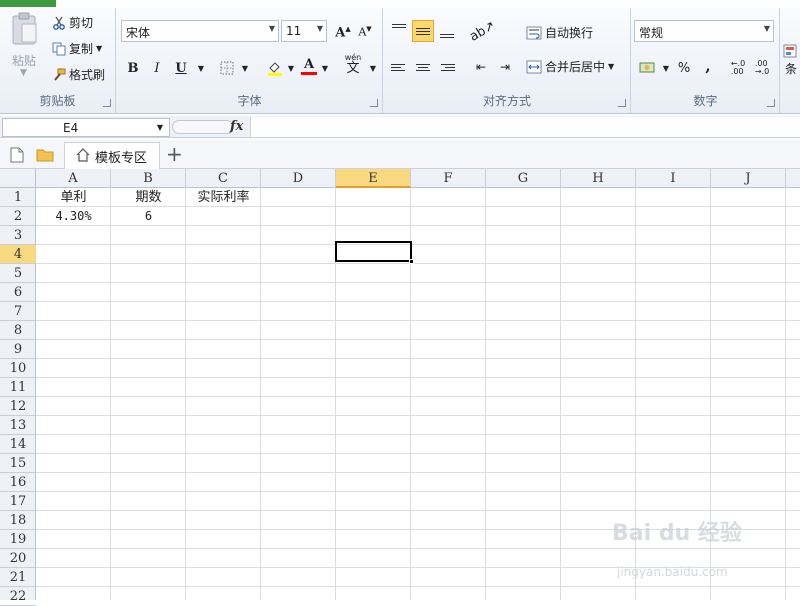 This screenshot has height=606, width=800. Describe the element at coordinates (18, 330) in the screenshot. I see `row-header-8: 8` at that location.